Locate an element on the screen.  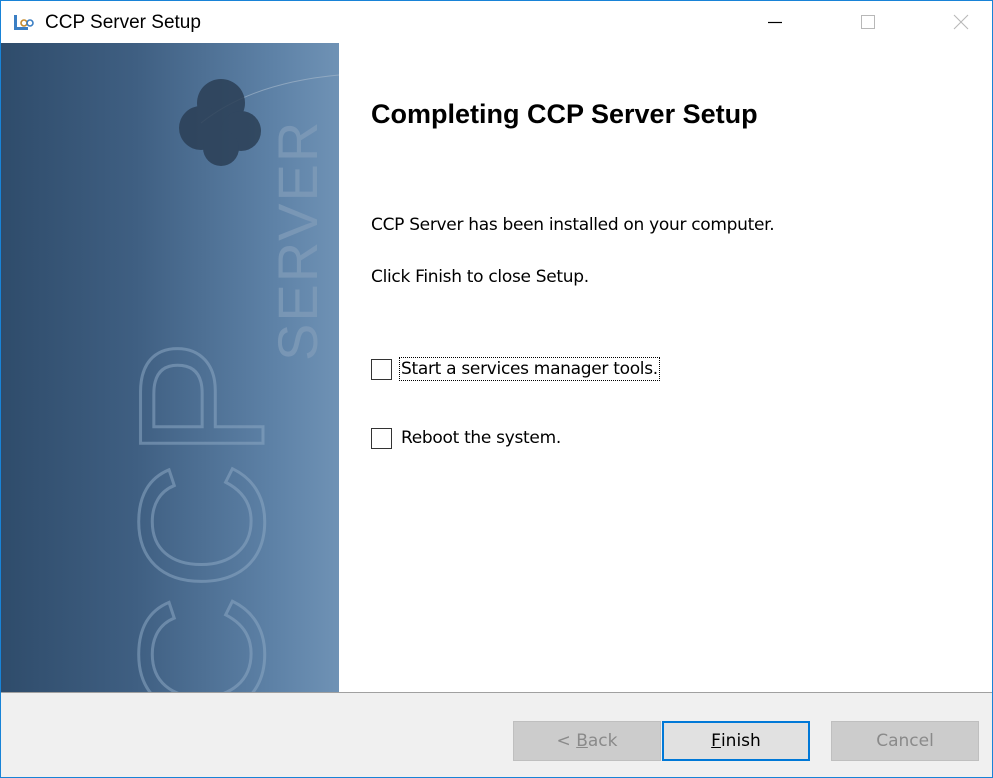
maximize-button is located at coordinates (868, 22).